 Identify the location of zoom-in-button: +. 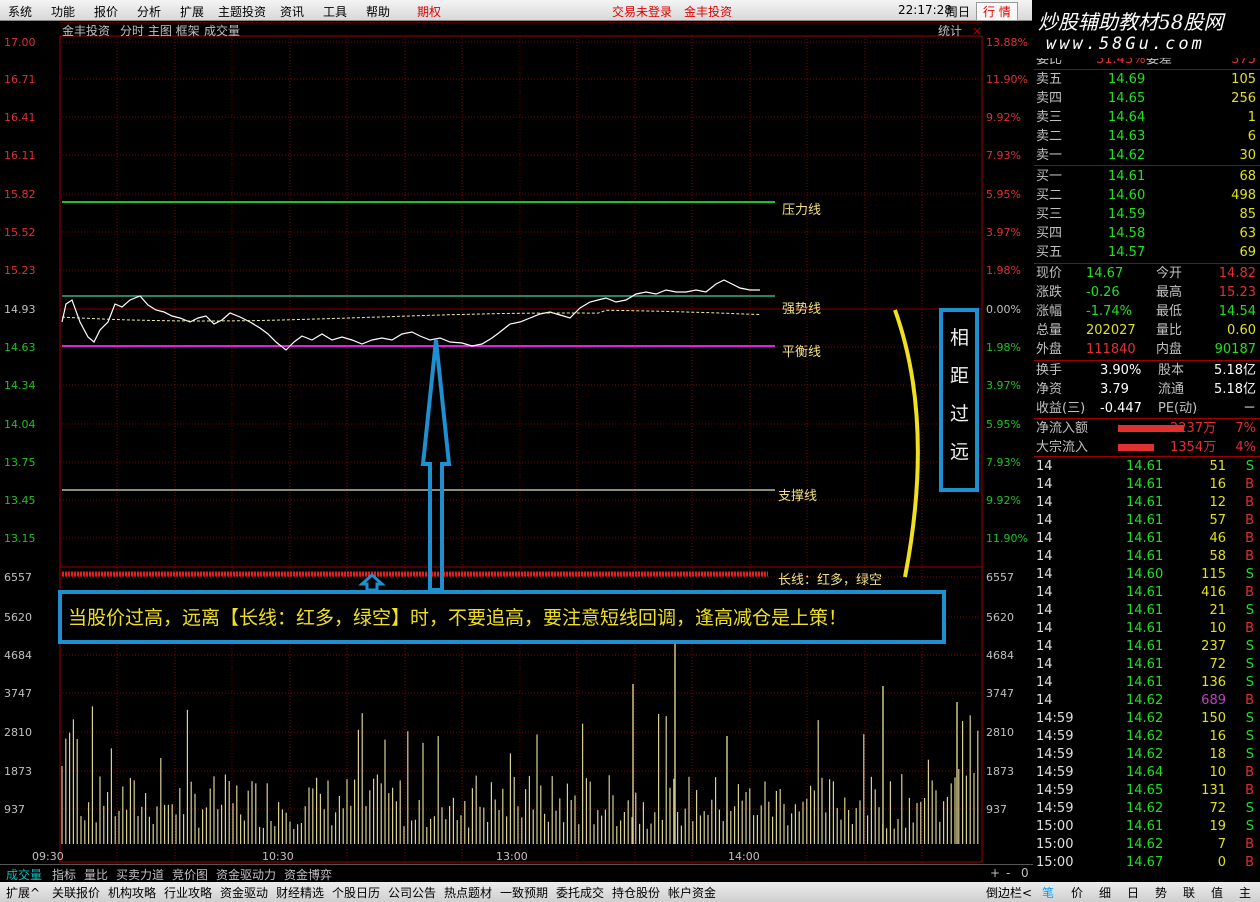
(995, 873).